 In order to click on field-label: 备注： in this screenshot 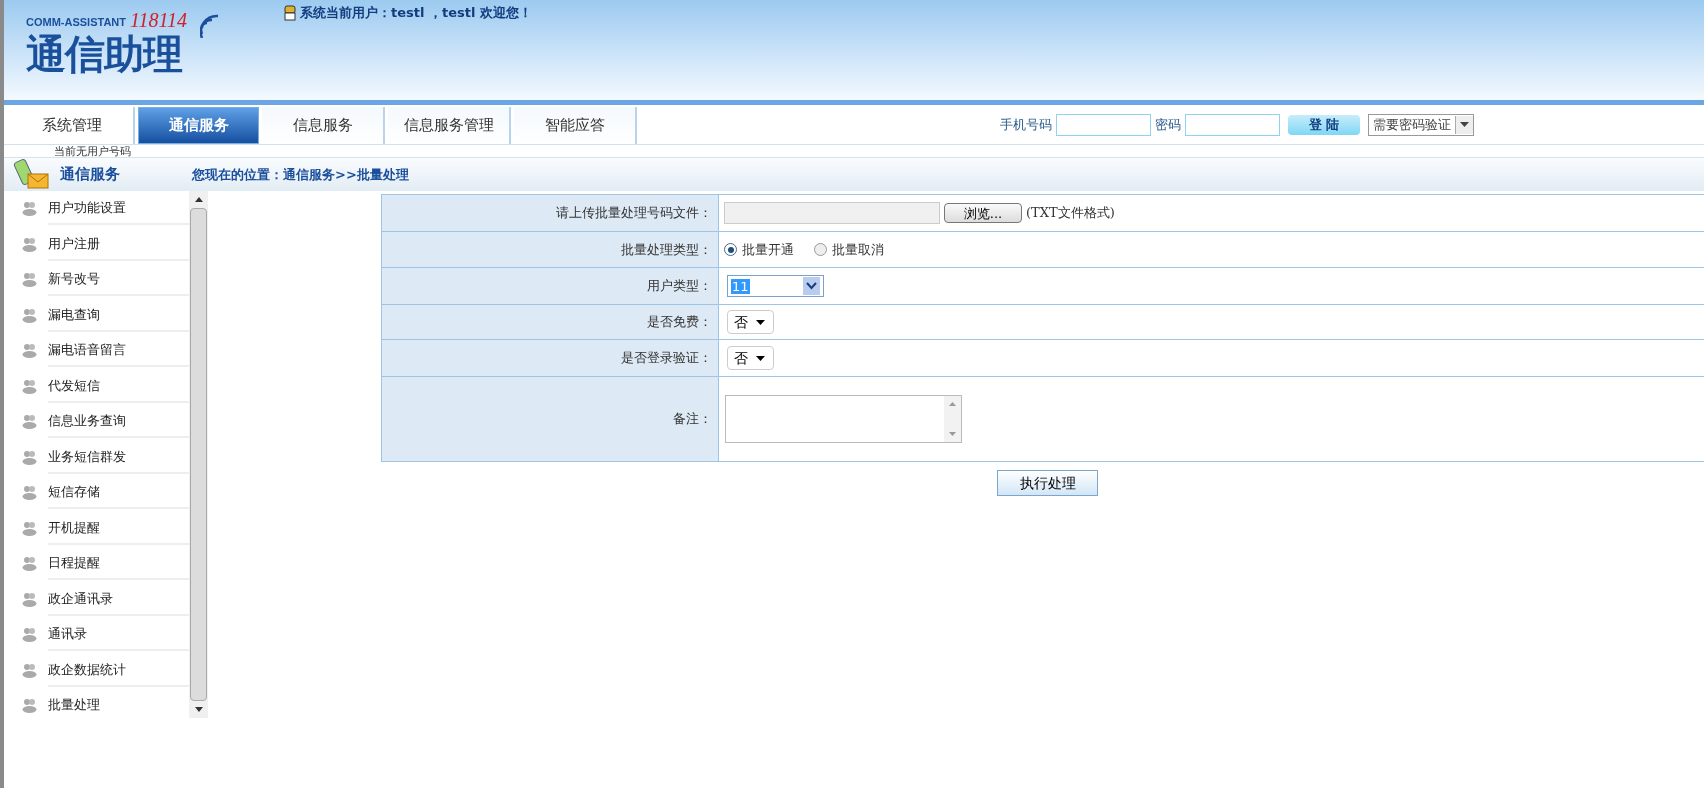, I will do `click(692, 419)`.